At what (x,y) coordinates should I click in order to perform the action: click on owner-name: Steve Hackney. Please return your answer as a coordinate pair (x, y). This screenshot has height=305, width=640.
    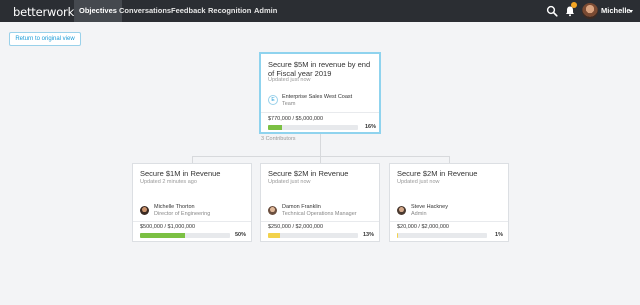
    Looking at the image, I should click on (429, 207).